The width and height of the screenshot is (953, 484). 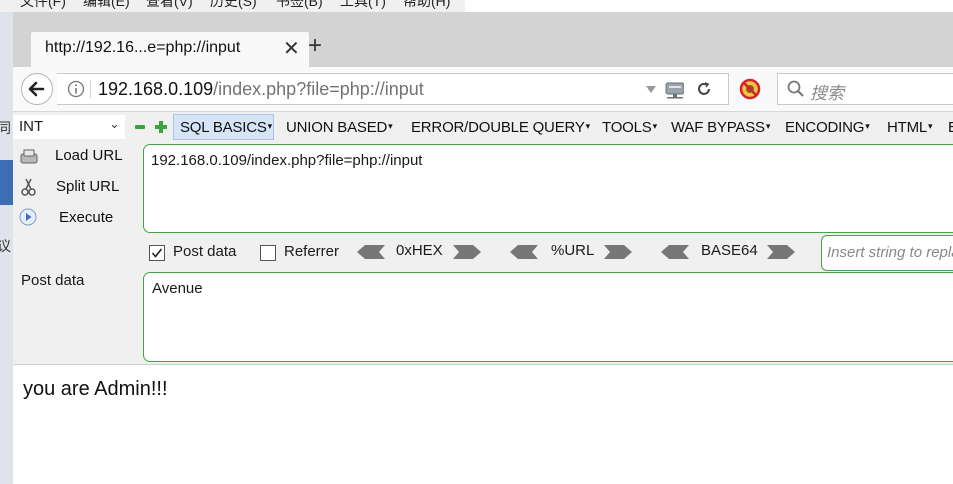 I want to click on hex-label: 0xHEX, so click(x=419, y=250).